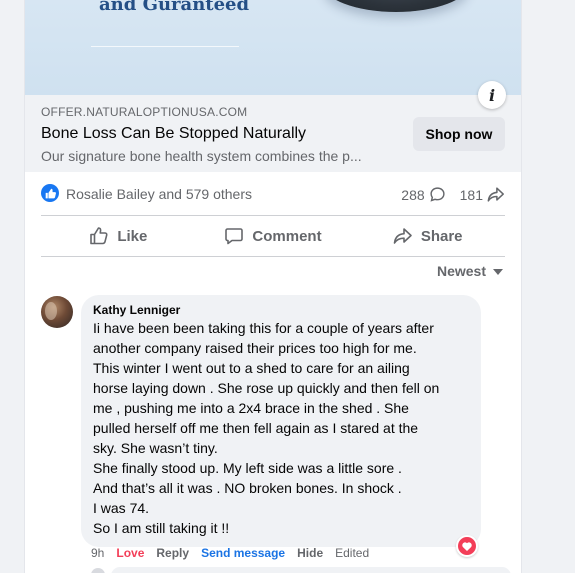 This screenshot has width=575, height=573. Describe the element at coordinates (396, 6) in the screenshot. I see `product-device-image` at that location.